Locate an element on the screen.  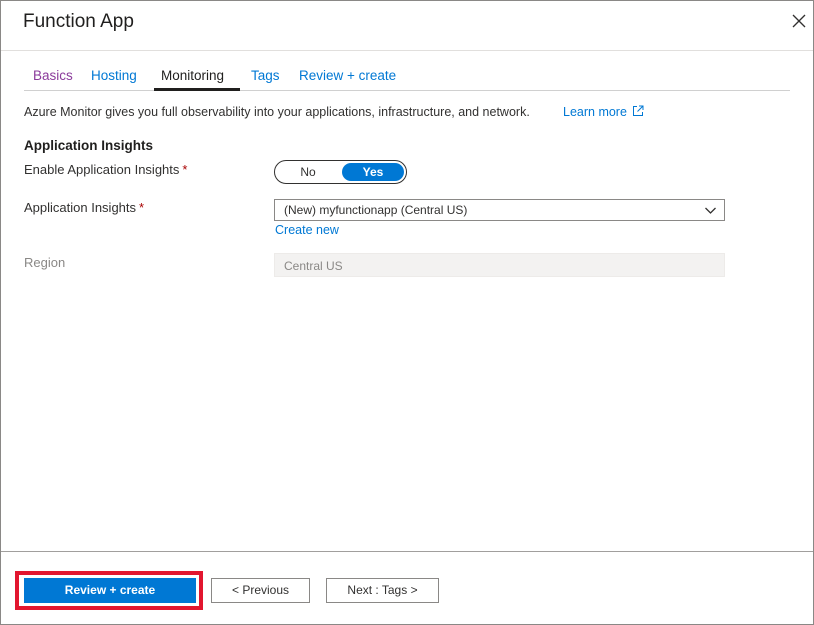
section-title-app-insights: Application Insights is located at coordinates (89, 145).